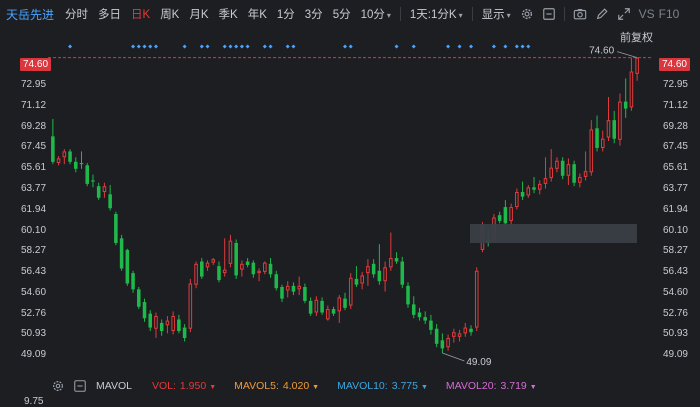 This screenshot has width=700, height=407. I want to click on tab-monthly-k: 月K, so click(198, 14).